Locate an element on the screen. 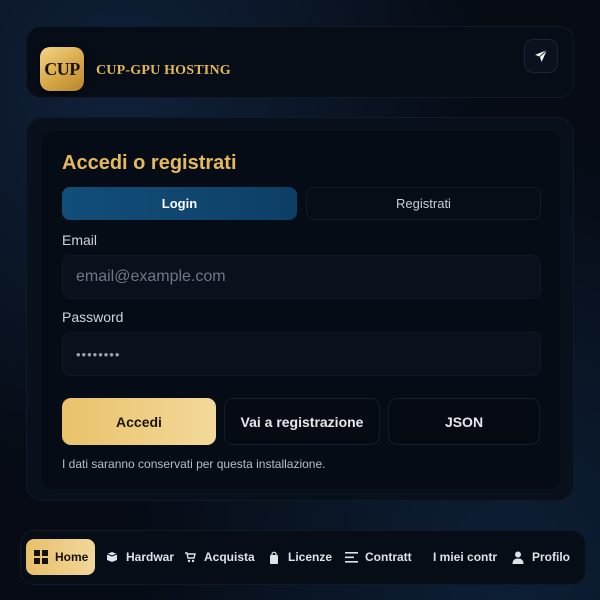 The width and height of the screenshot is (600, 600). bag-icon is located at coordinates (274, 557).